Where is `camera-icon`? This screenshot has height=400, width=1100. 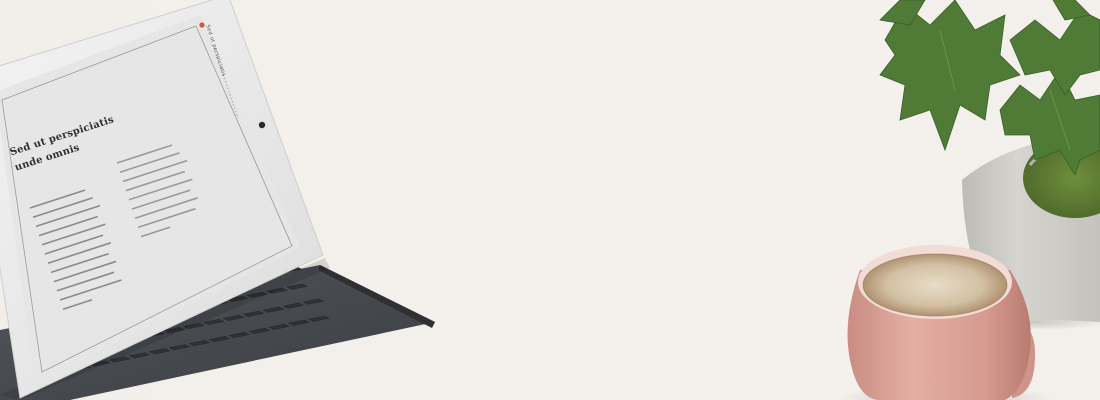 camera-icon is located at coordinates (262, 125).